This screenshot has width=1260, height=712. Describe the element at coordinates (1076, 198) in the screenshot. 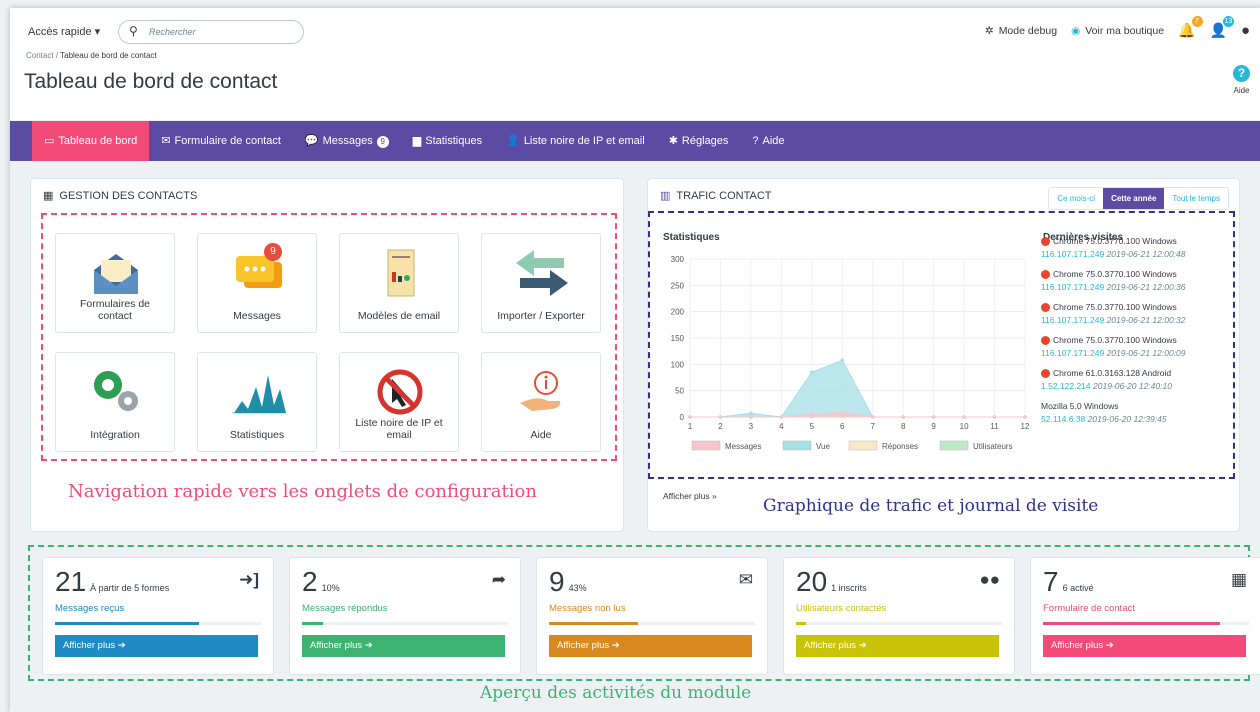

I see `period-month: Ce mois-ci` at that location.